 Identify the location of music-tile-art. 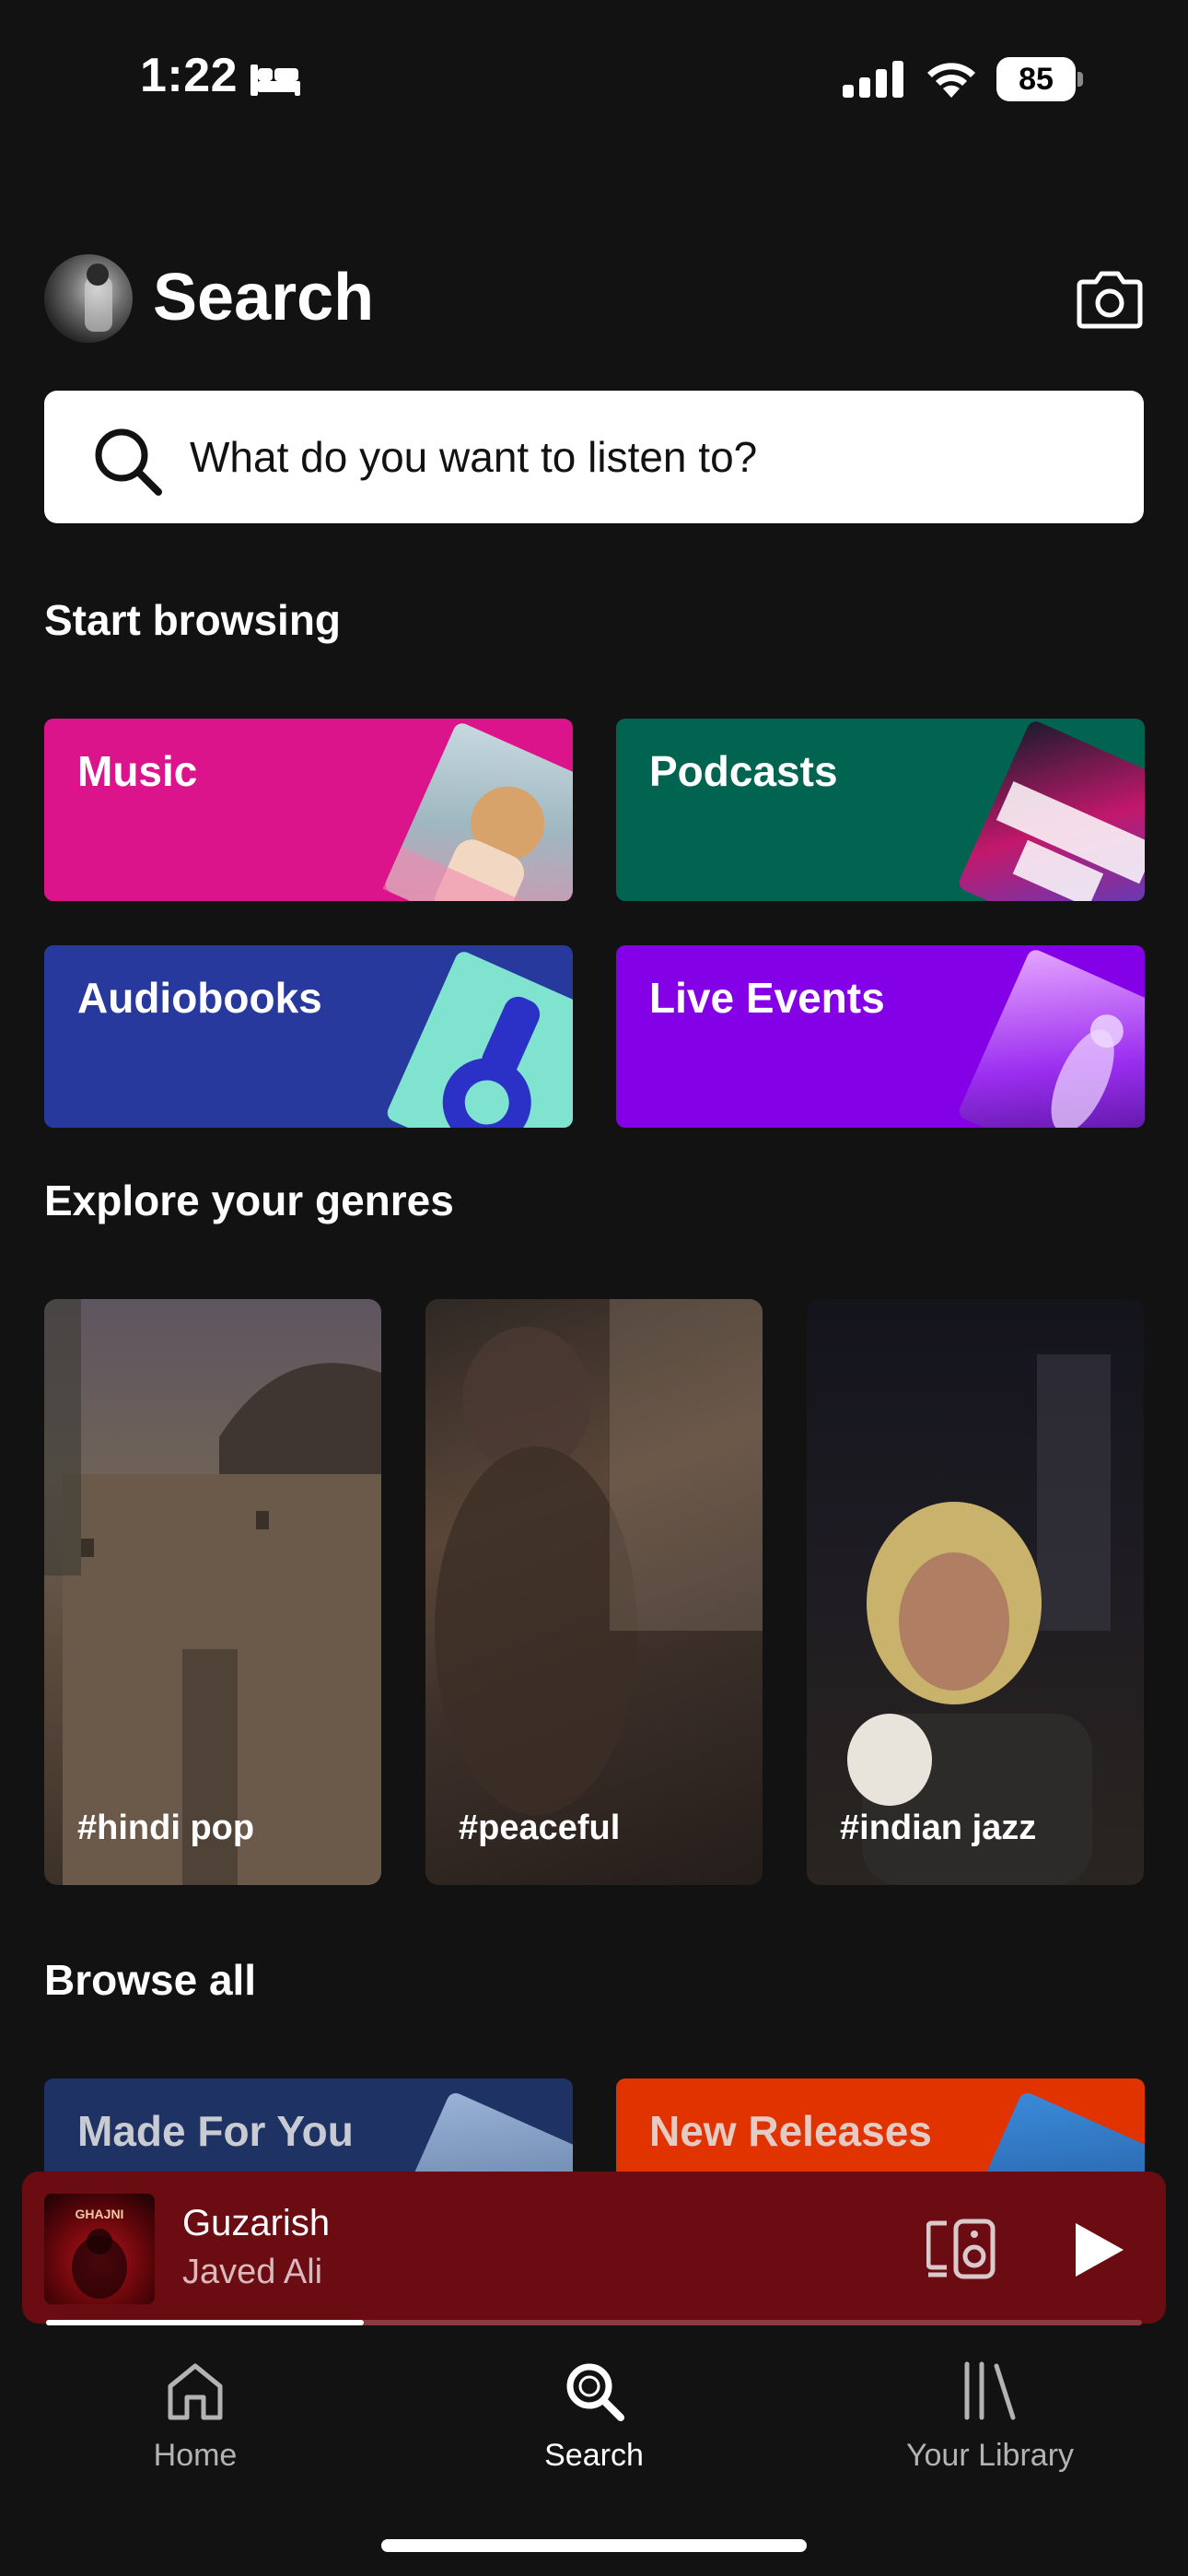
(477, 810).